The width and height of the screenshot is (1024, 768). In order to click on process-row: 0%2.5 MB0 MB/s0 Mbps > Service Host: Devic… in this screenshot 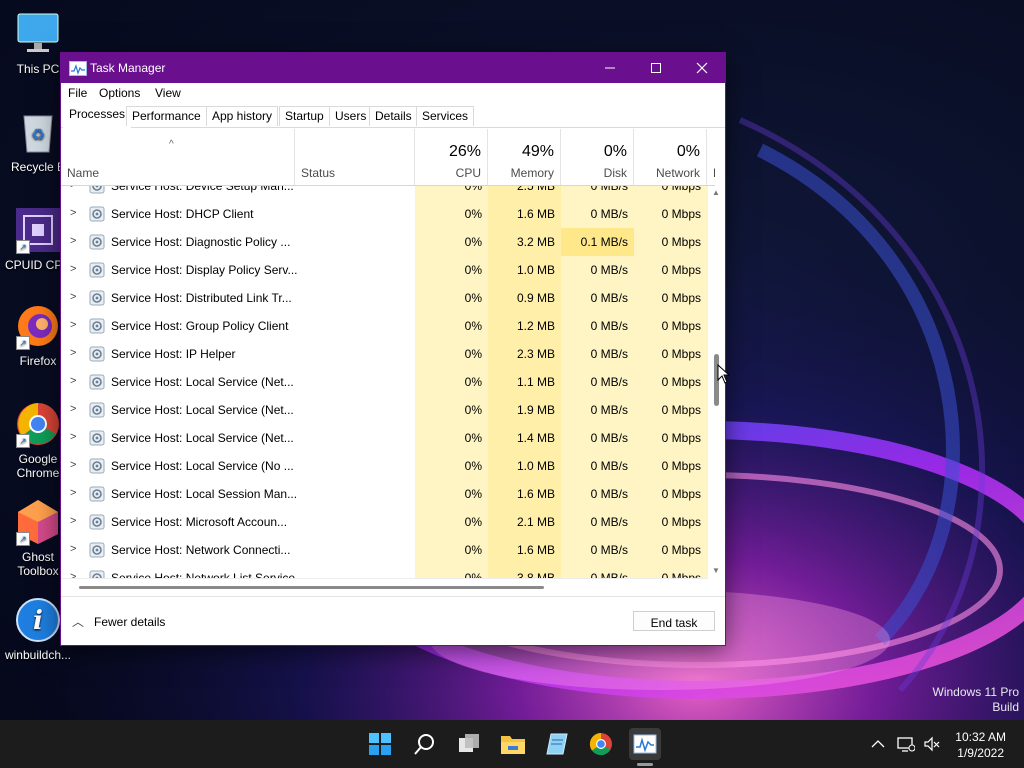, I will do `click(388, 193)`.